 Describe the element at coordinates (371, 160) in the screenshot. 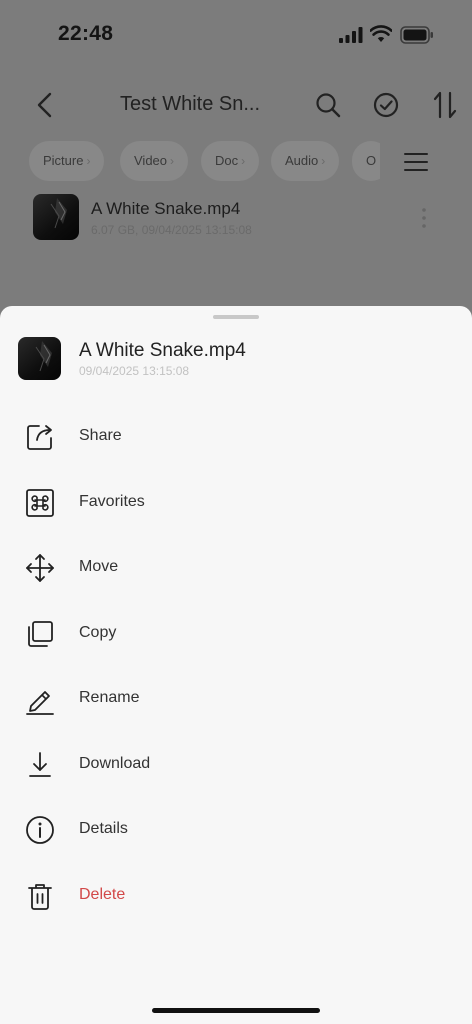

I see `filter-chip-label: O` at that location.